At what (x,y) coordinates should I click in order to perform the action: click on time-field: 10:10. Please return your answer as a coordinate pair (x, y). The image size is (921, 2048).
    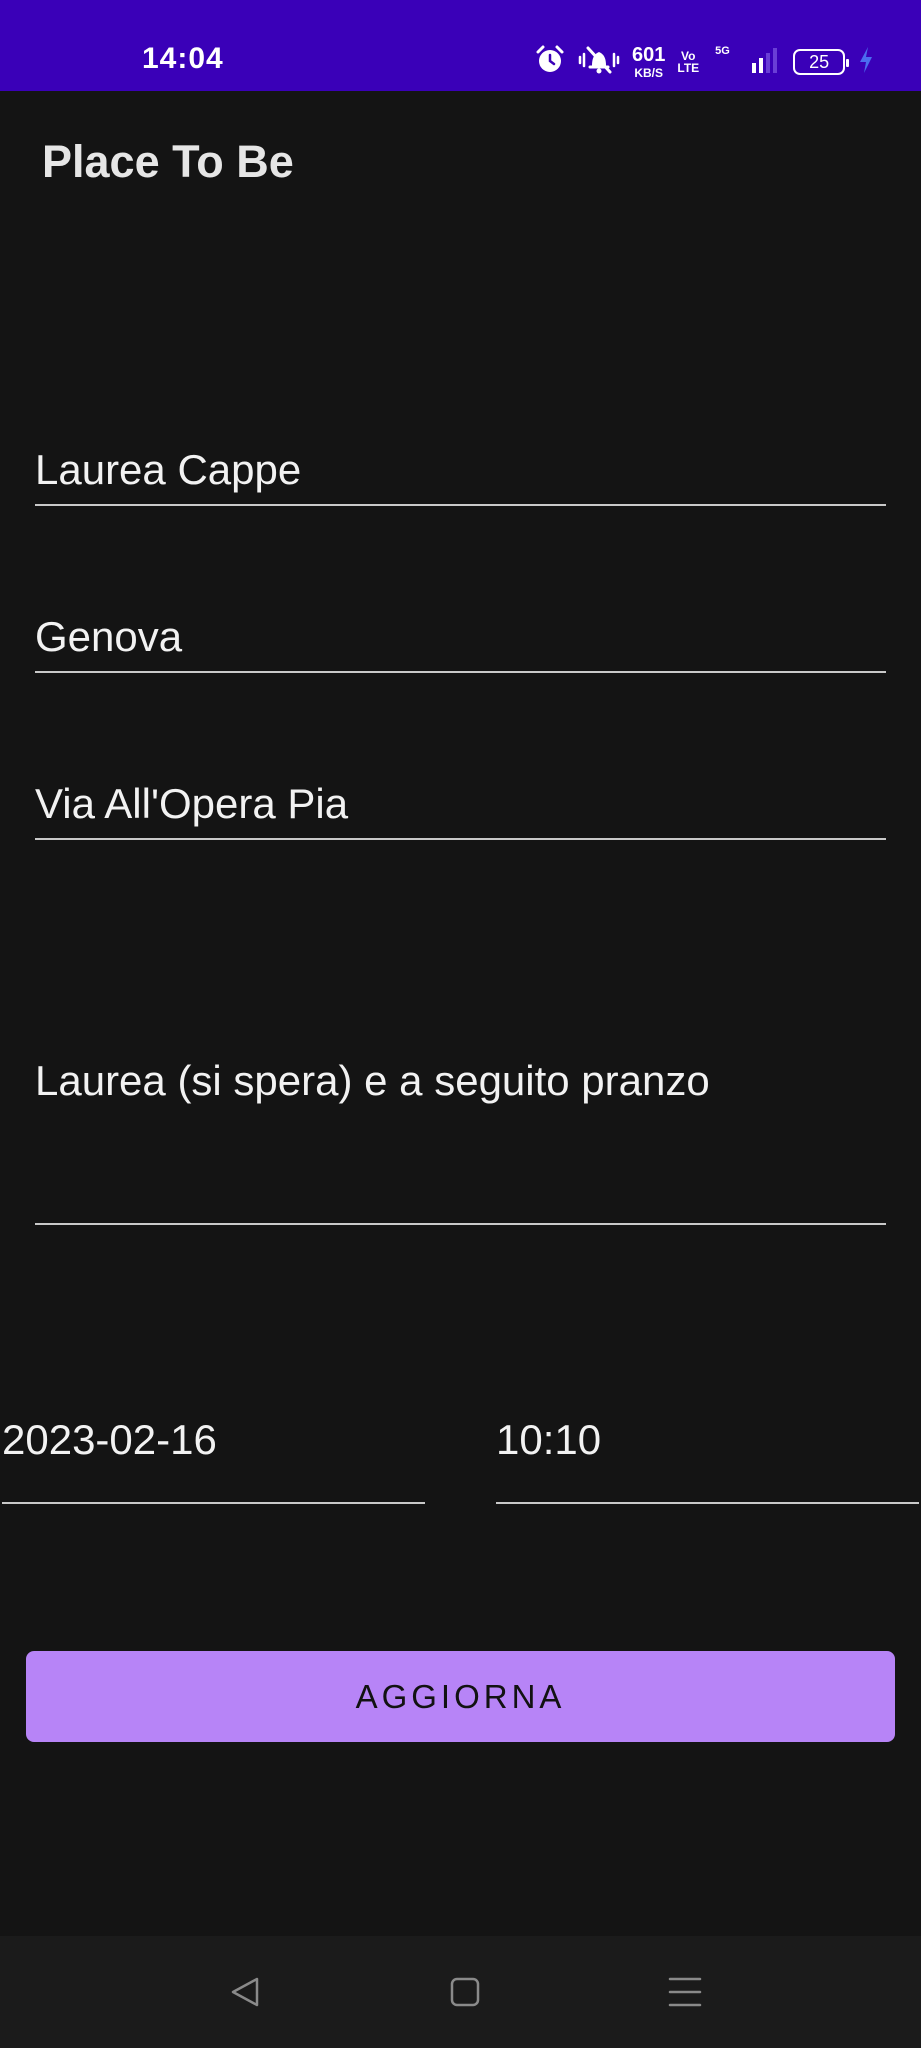
    Looking at the image, I should click on (707, 1451).